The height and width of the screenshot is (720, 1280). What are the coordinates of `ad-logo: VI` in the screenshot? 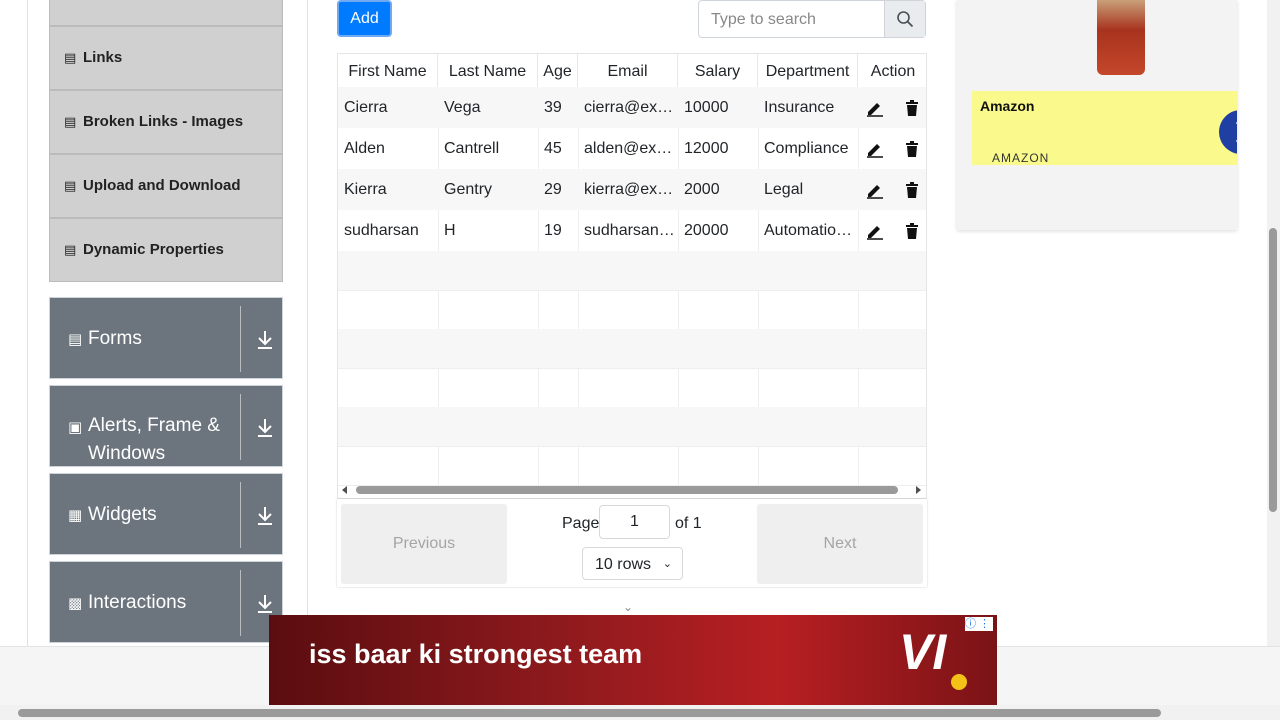 It's located at (923, 652).